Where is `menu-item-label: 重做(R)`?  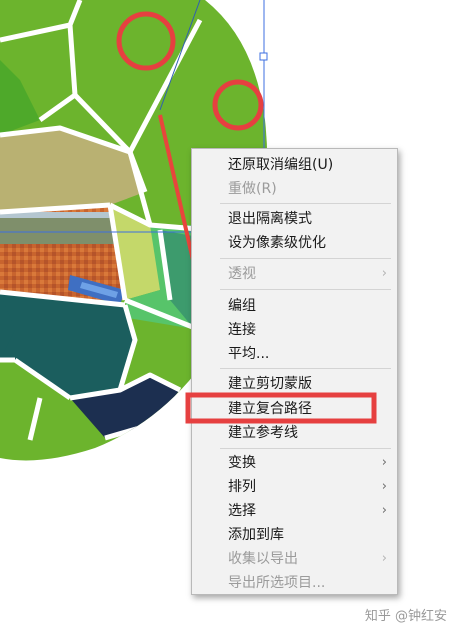
menu-item-label: 重做(R) is located at coordinates (252, 189).